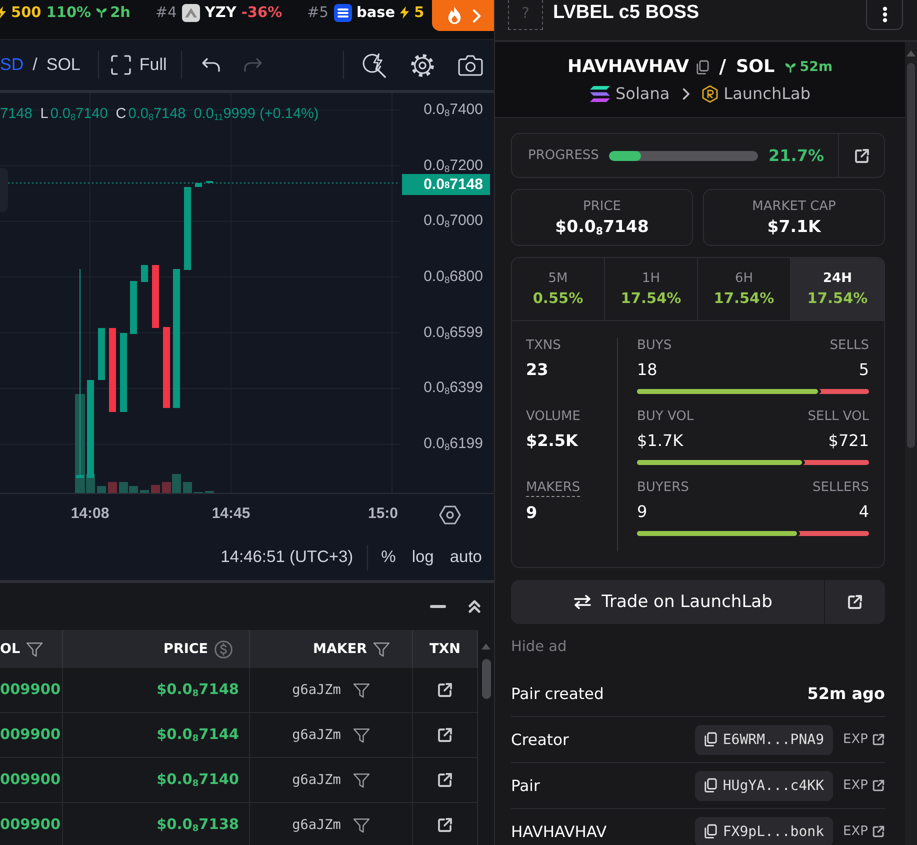 This screenshot has width=917, height=845. What do you see at coordinates (854, 602) in the screenshot?
I see `open-link-button` at bounding box center [854, 602].